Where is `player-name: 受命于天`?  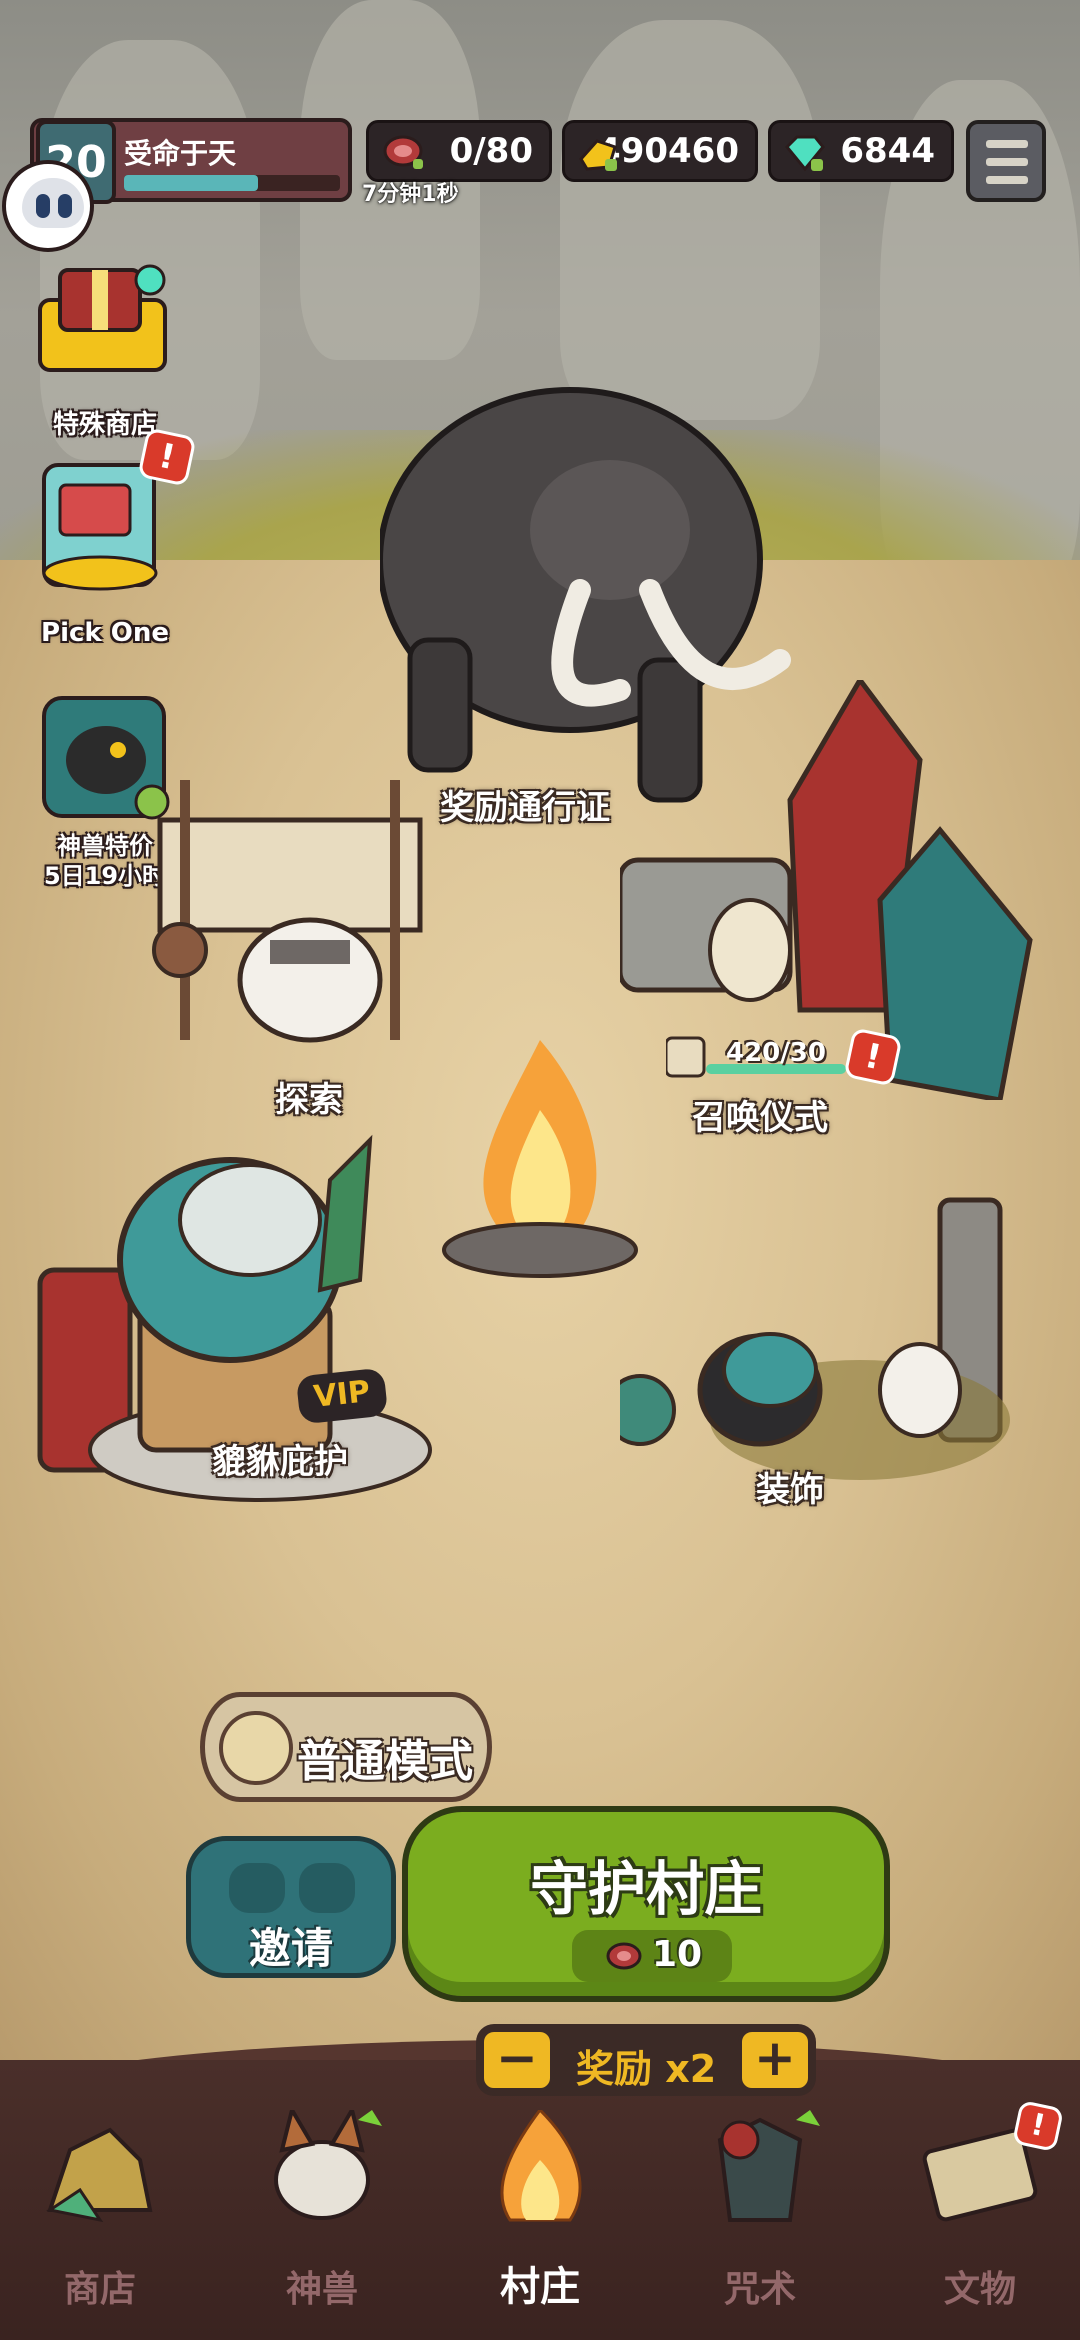 player-name: 受命于天 is located at coordinates (180, 153).